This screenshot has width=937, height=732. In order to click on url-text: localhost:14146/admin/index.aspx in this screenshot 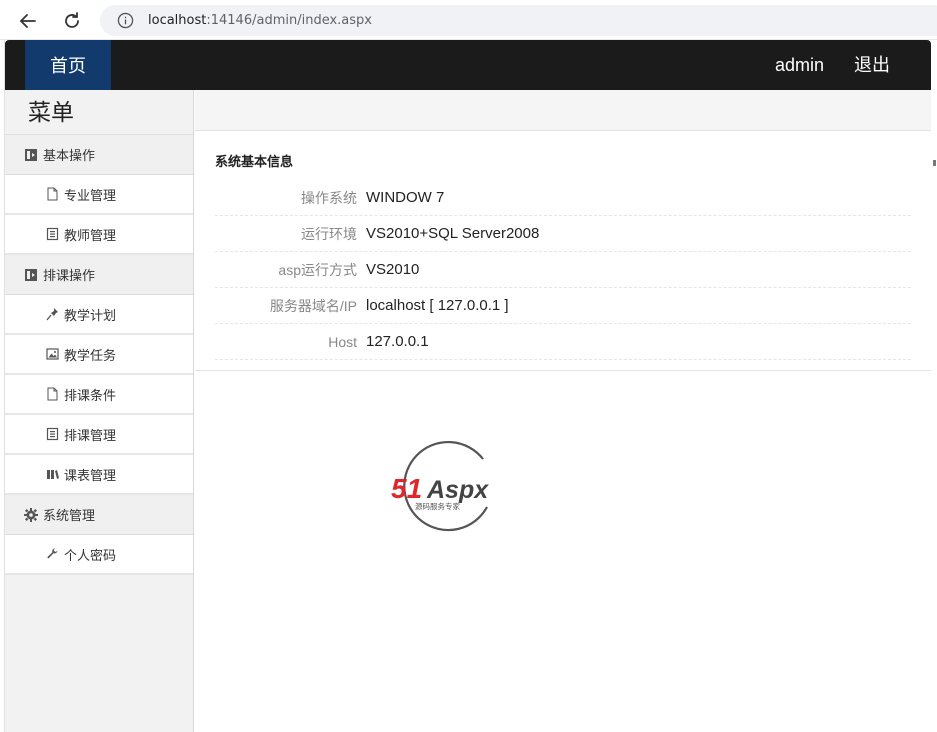, I will do `click(260, 20)`.